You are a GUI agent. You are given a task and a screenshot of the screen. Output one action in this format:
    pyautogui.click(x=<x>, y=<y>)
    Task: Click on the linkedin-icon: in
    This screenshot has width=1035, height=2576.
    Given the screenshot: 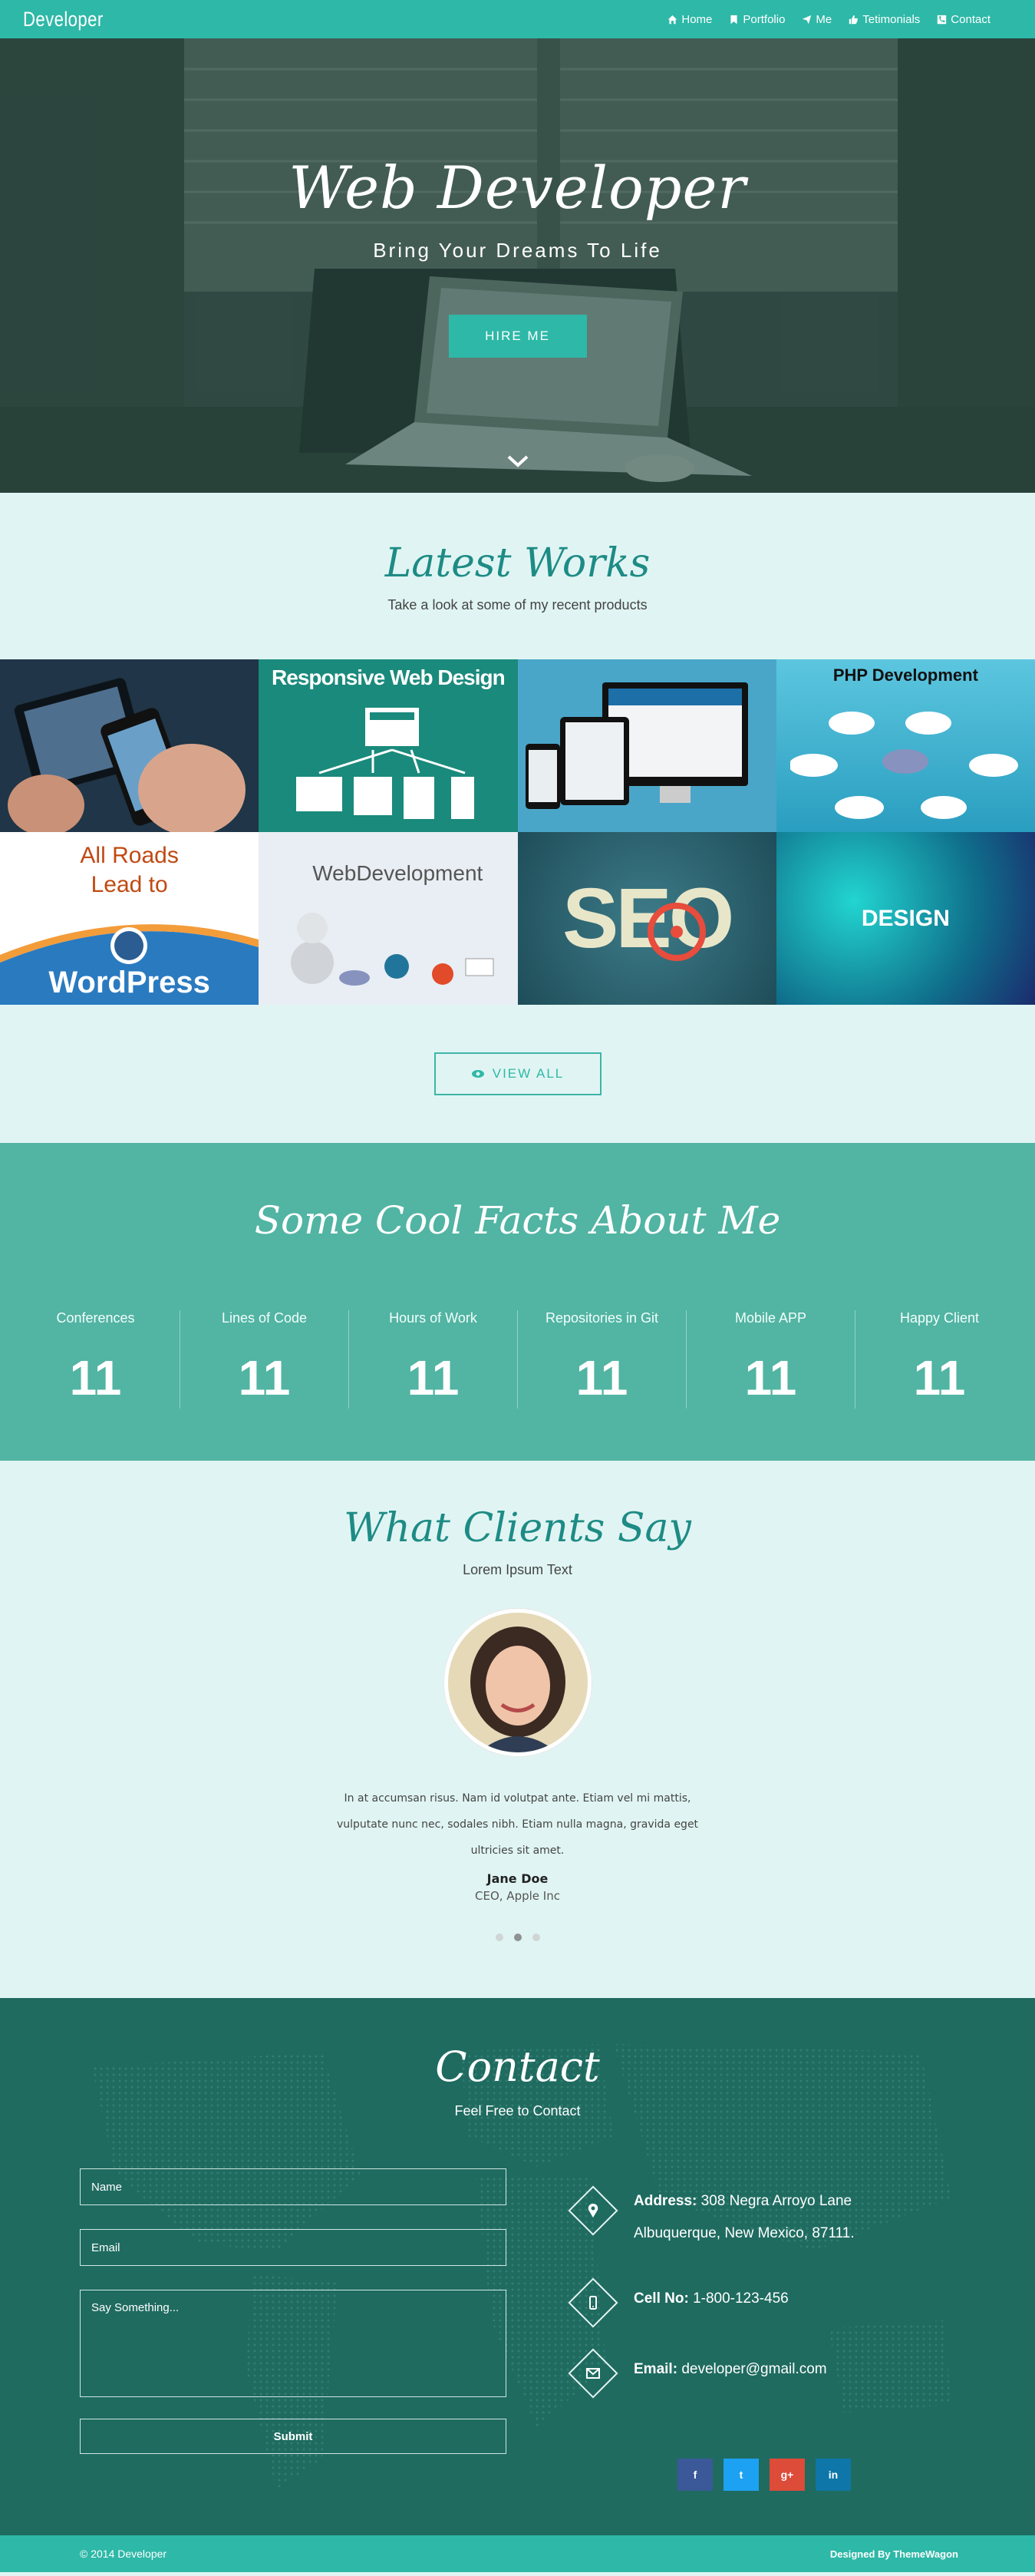 What is the action you would take?
    pyautogui.click(x=833, y=2475)
    